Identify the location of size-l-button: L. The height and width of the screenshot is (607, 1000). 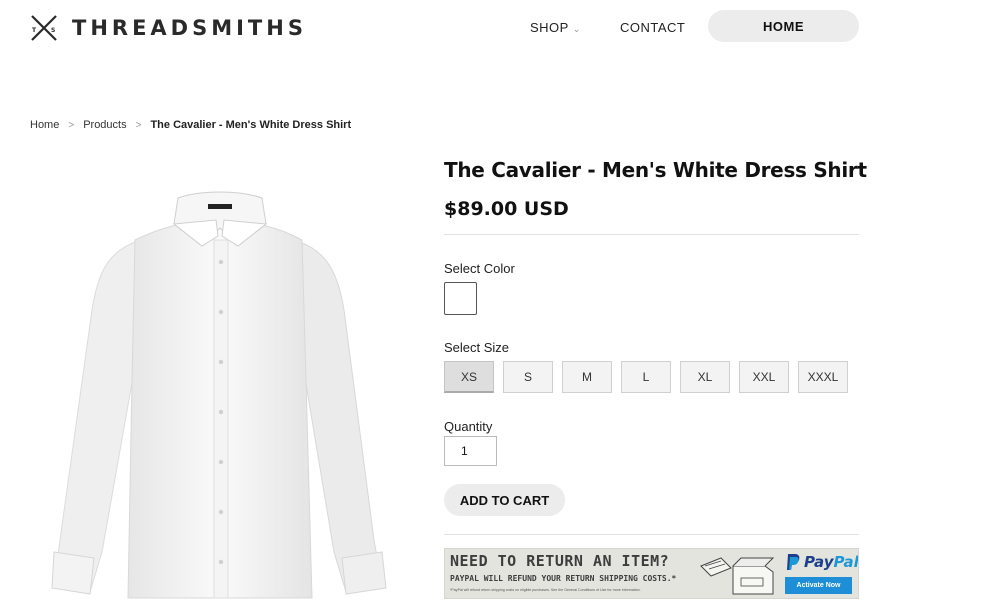
(646, 377).